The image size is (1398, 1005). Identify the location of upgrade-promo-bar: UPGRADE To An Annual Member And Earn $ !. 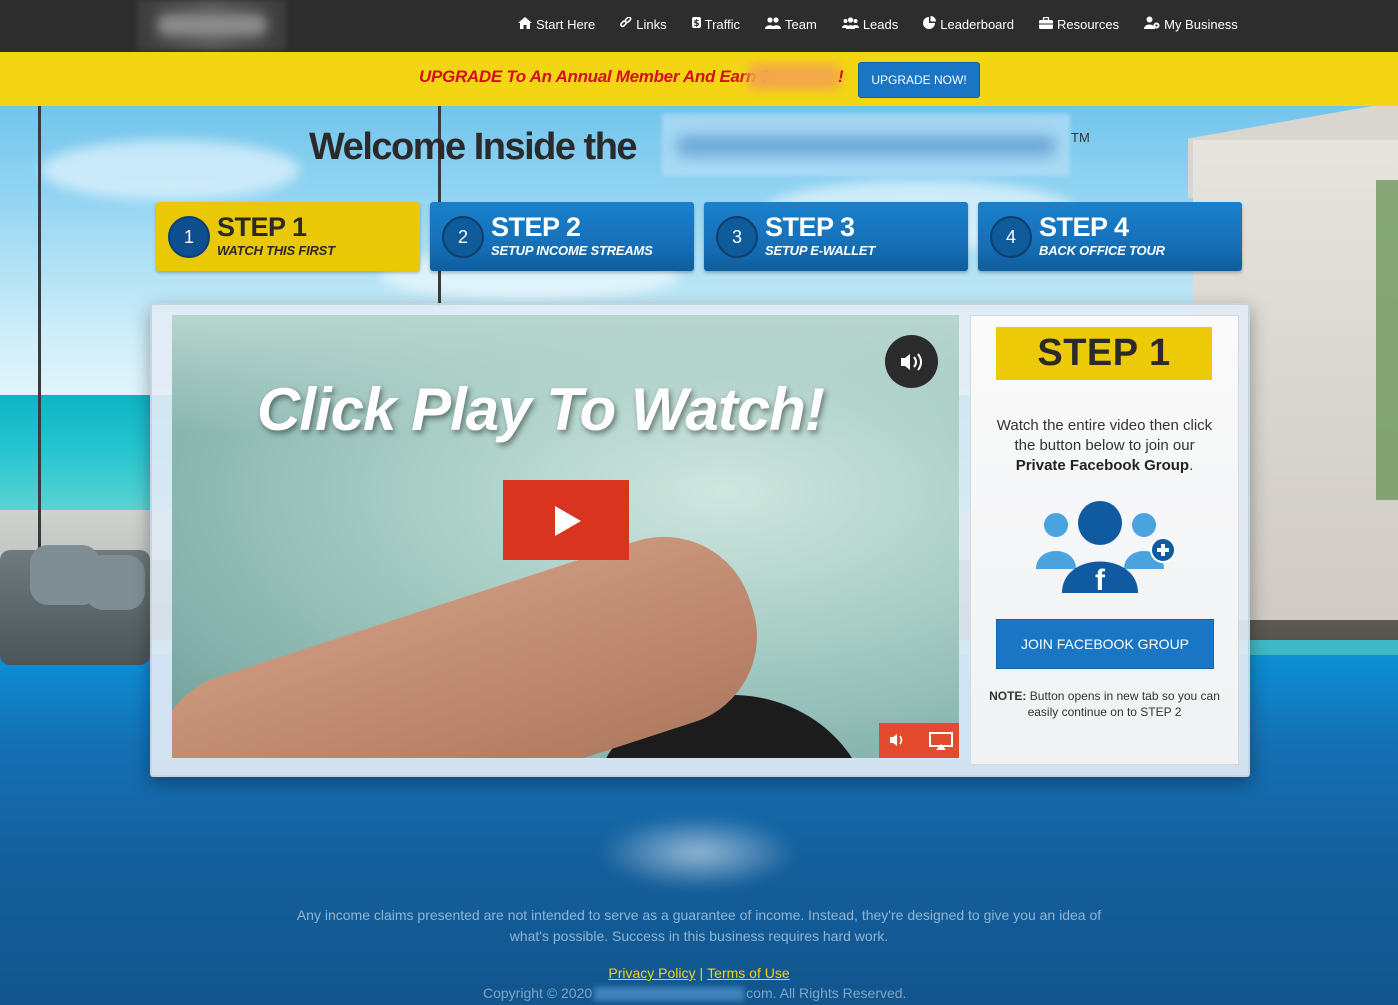
(699, 79).